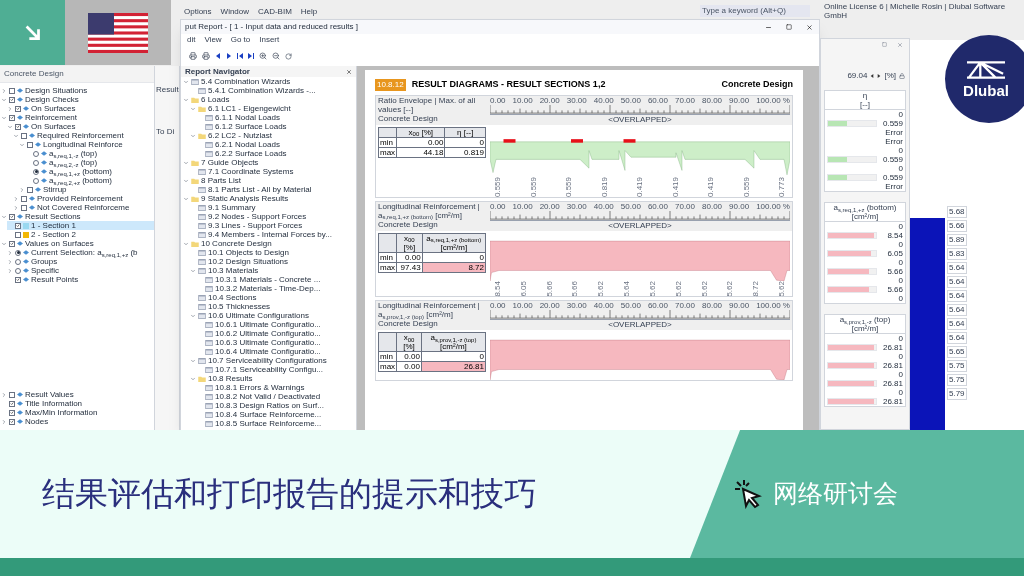  What do you see at coordinates (80, 225) in the screenshot?
I see `tree-row: 1 - Section 1` at bounding box center [80, 225].